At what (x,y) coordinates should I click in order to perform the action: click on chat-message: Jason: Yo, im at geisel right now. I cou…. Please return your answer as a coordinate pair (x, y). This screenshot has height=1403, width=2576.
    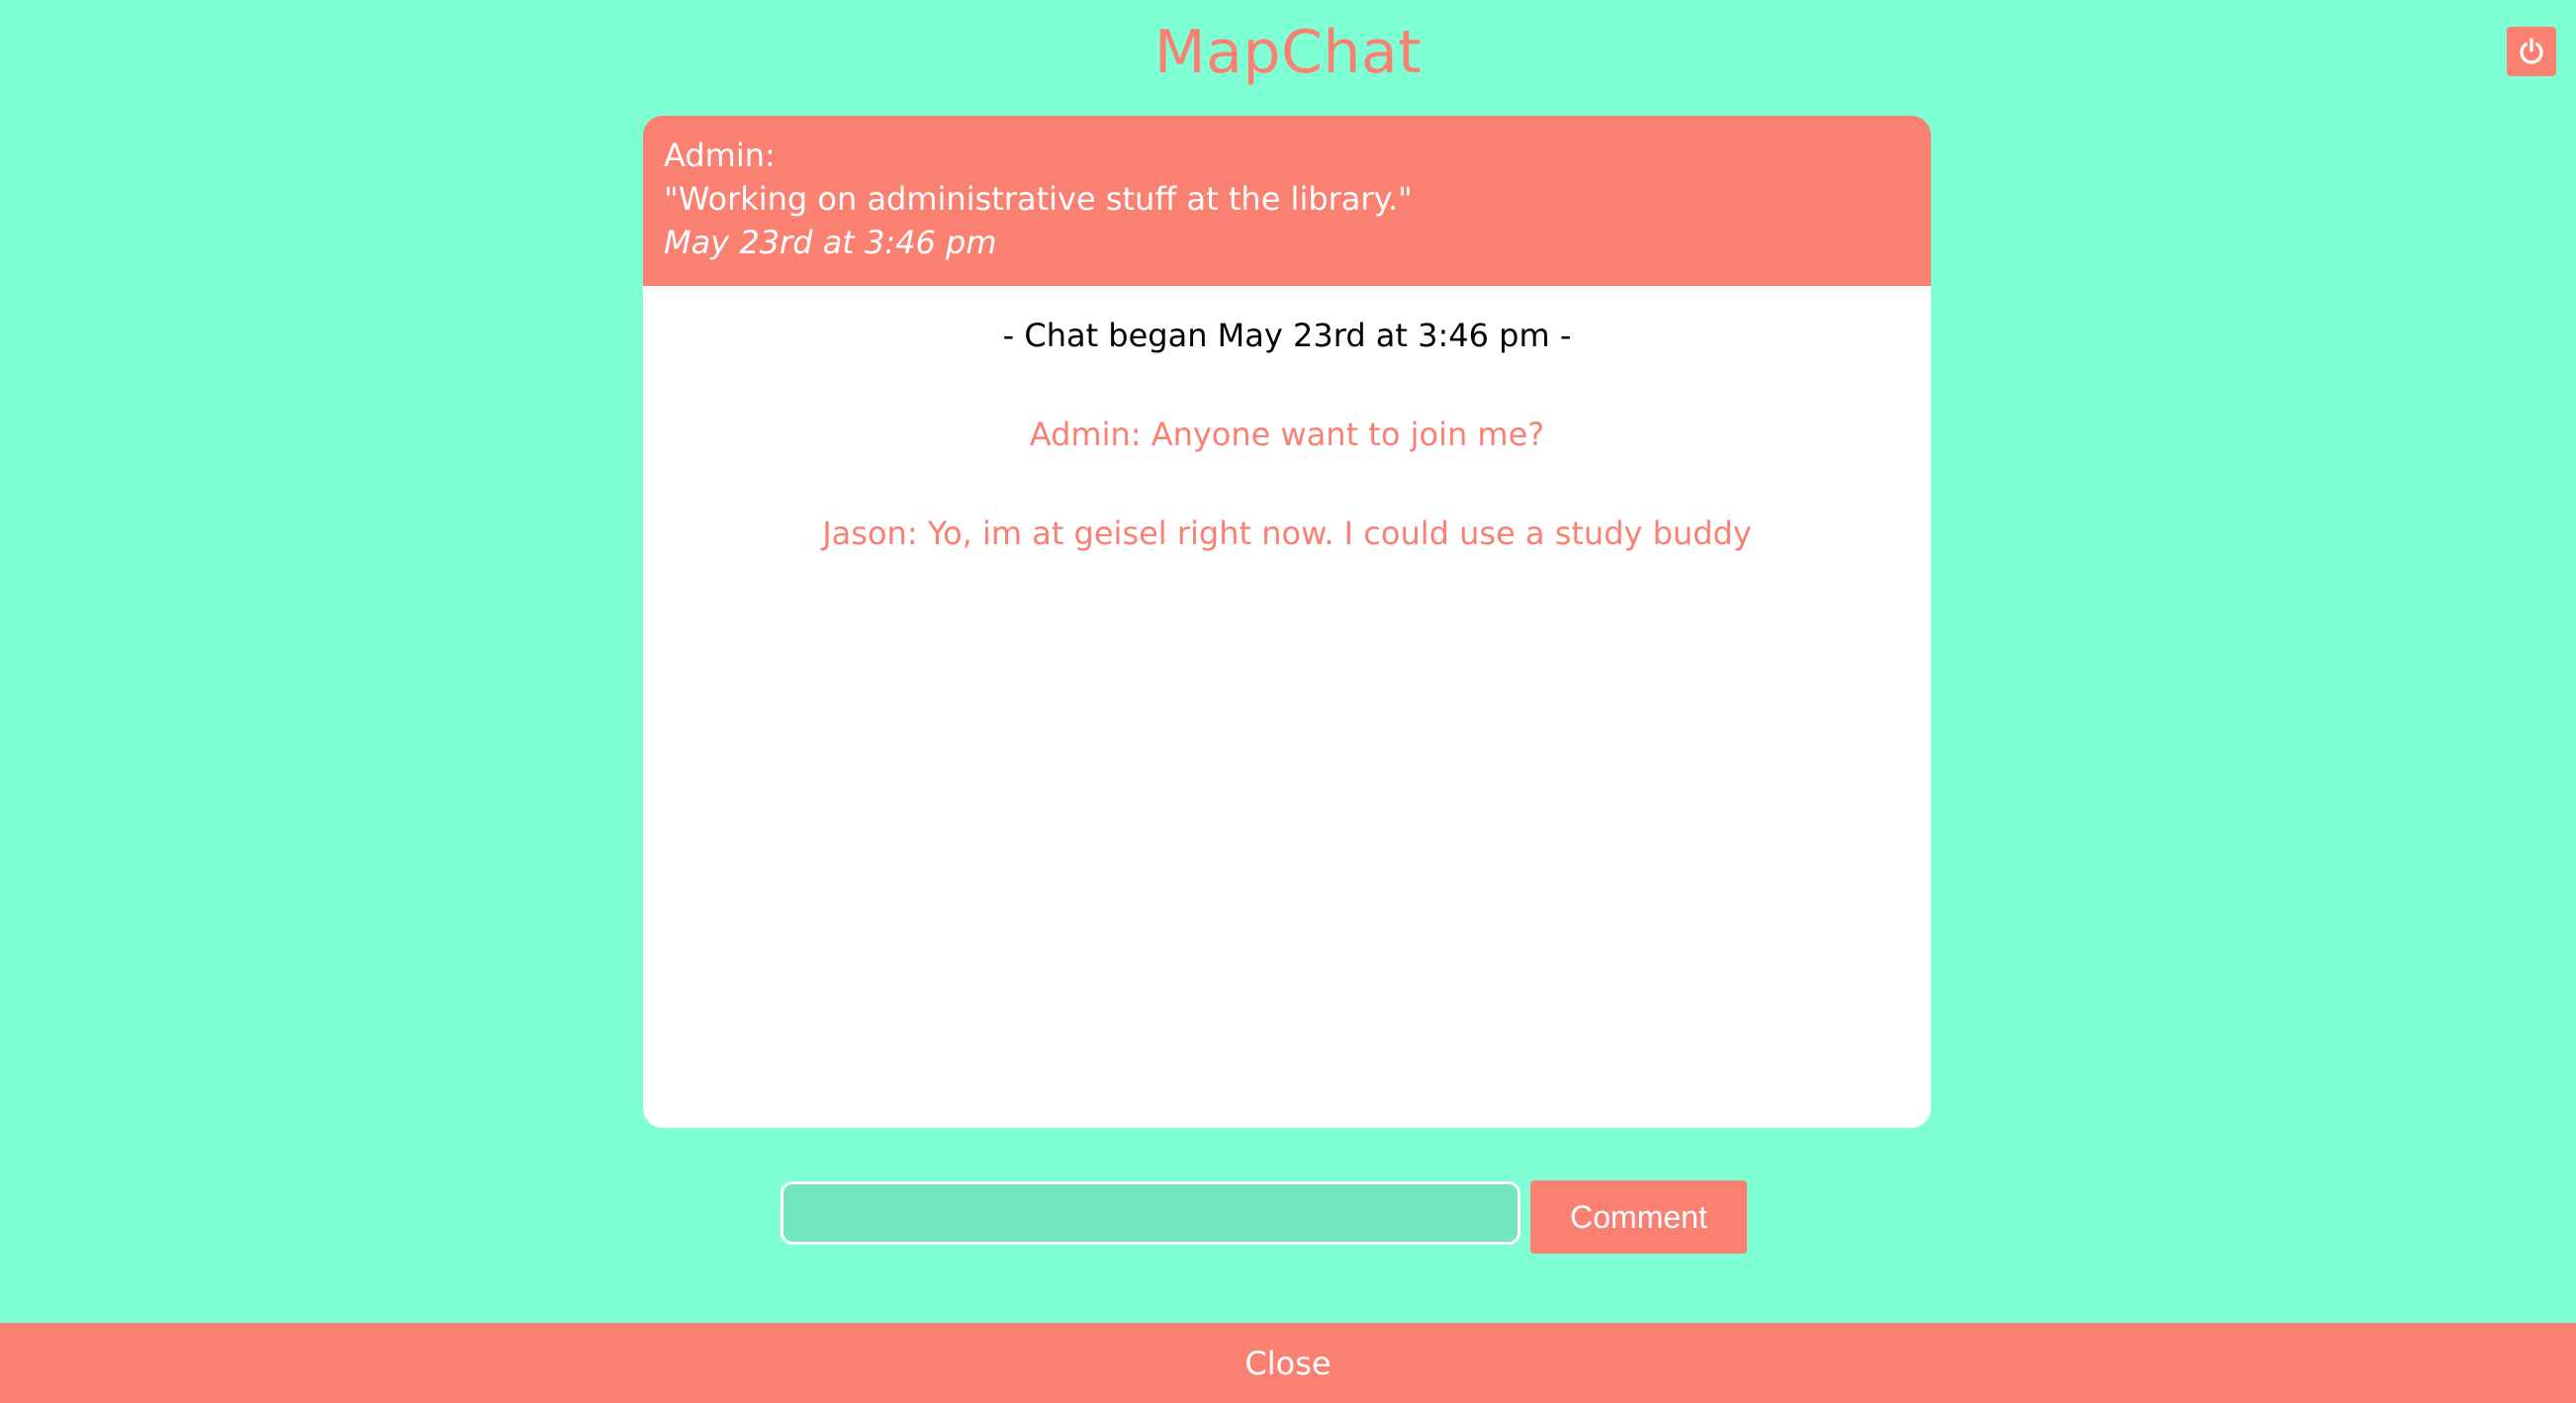
    Looking at the image, I should click on (1287, 533).